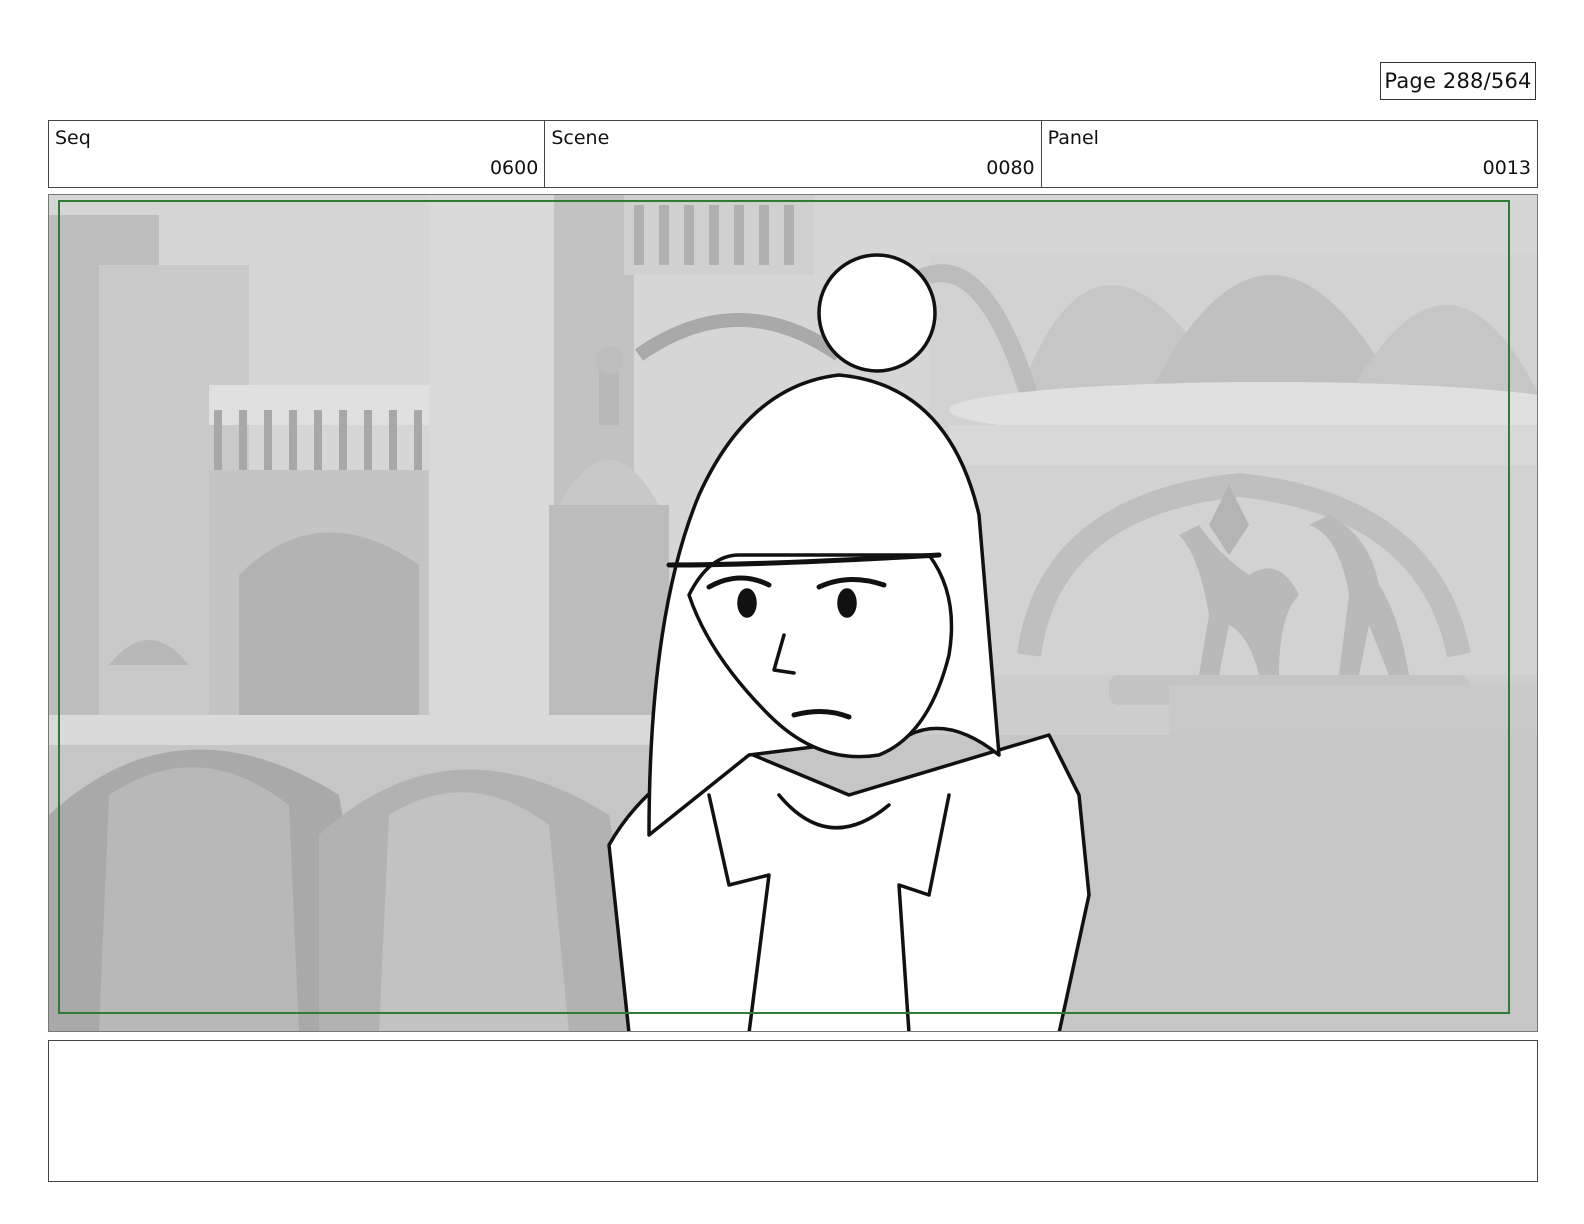  What do you see at coordinates (1010, 168) in the screenshot?
I see `scene-value: 0080` at bounding box center [1010, 168].